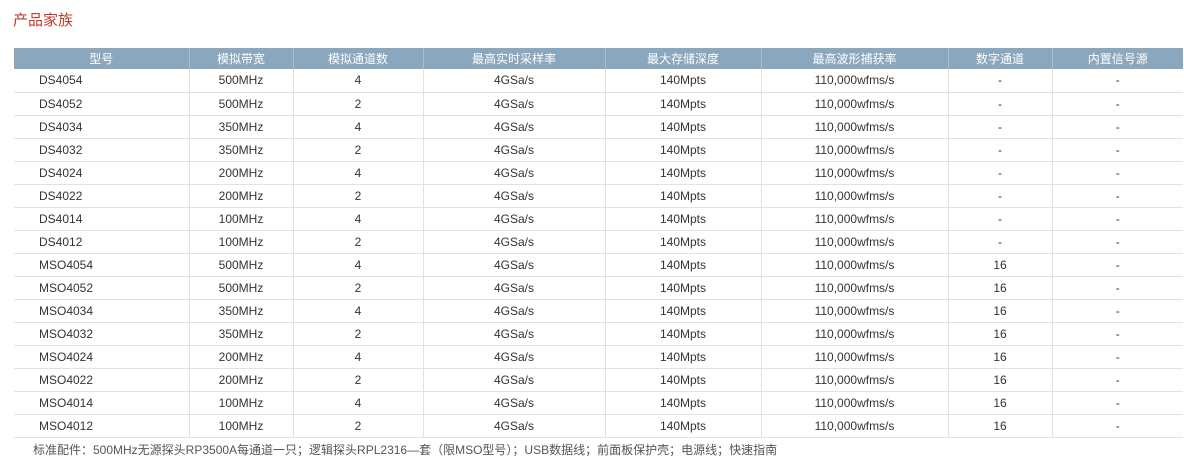  I want to click on cell-model: MSO4054, so click(102, 265).